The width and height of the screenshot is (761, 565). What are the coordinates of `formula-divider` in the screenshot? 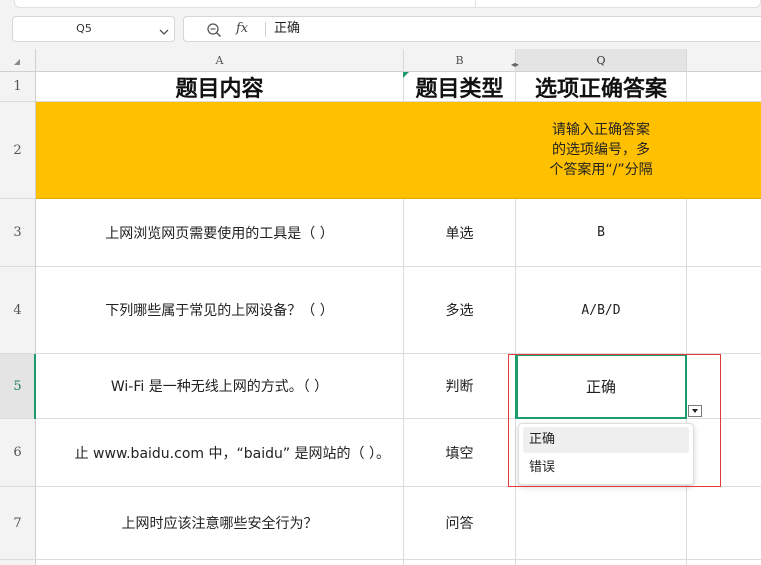 It's located at (265, 29).